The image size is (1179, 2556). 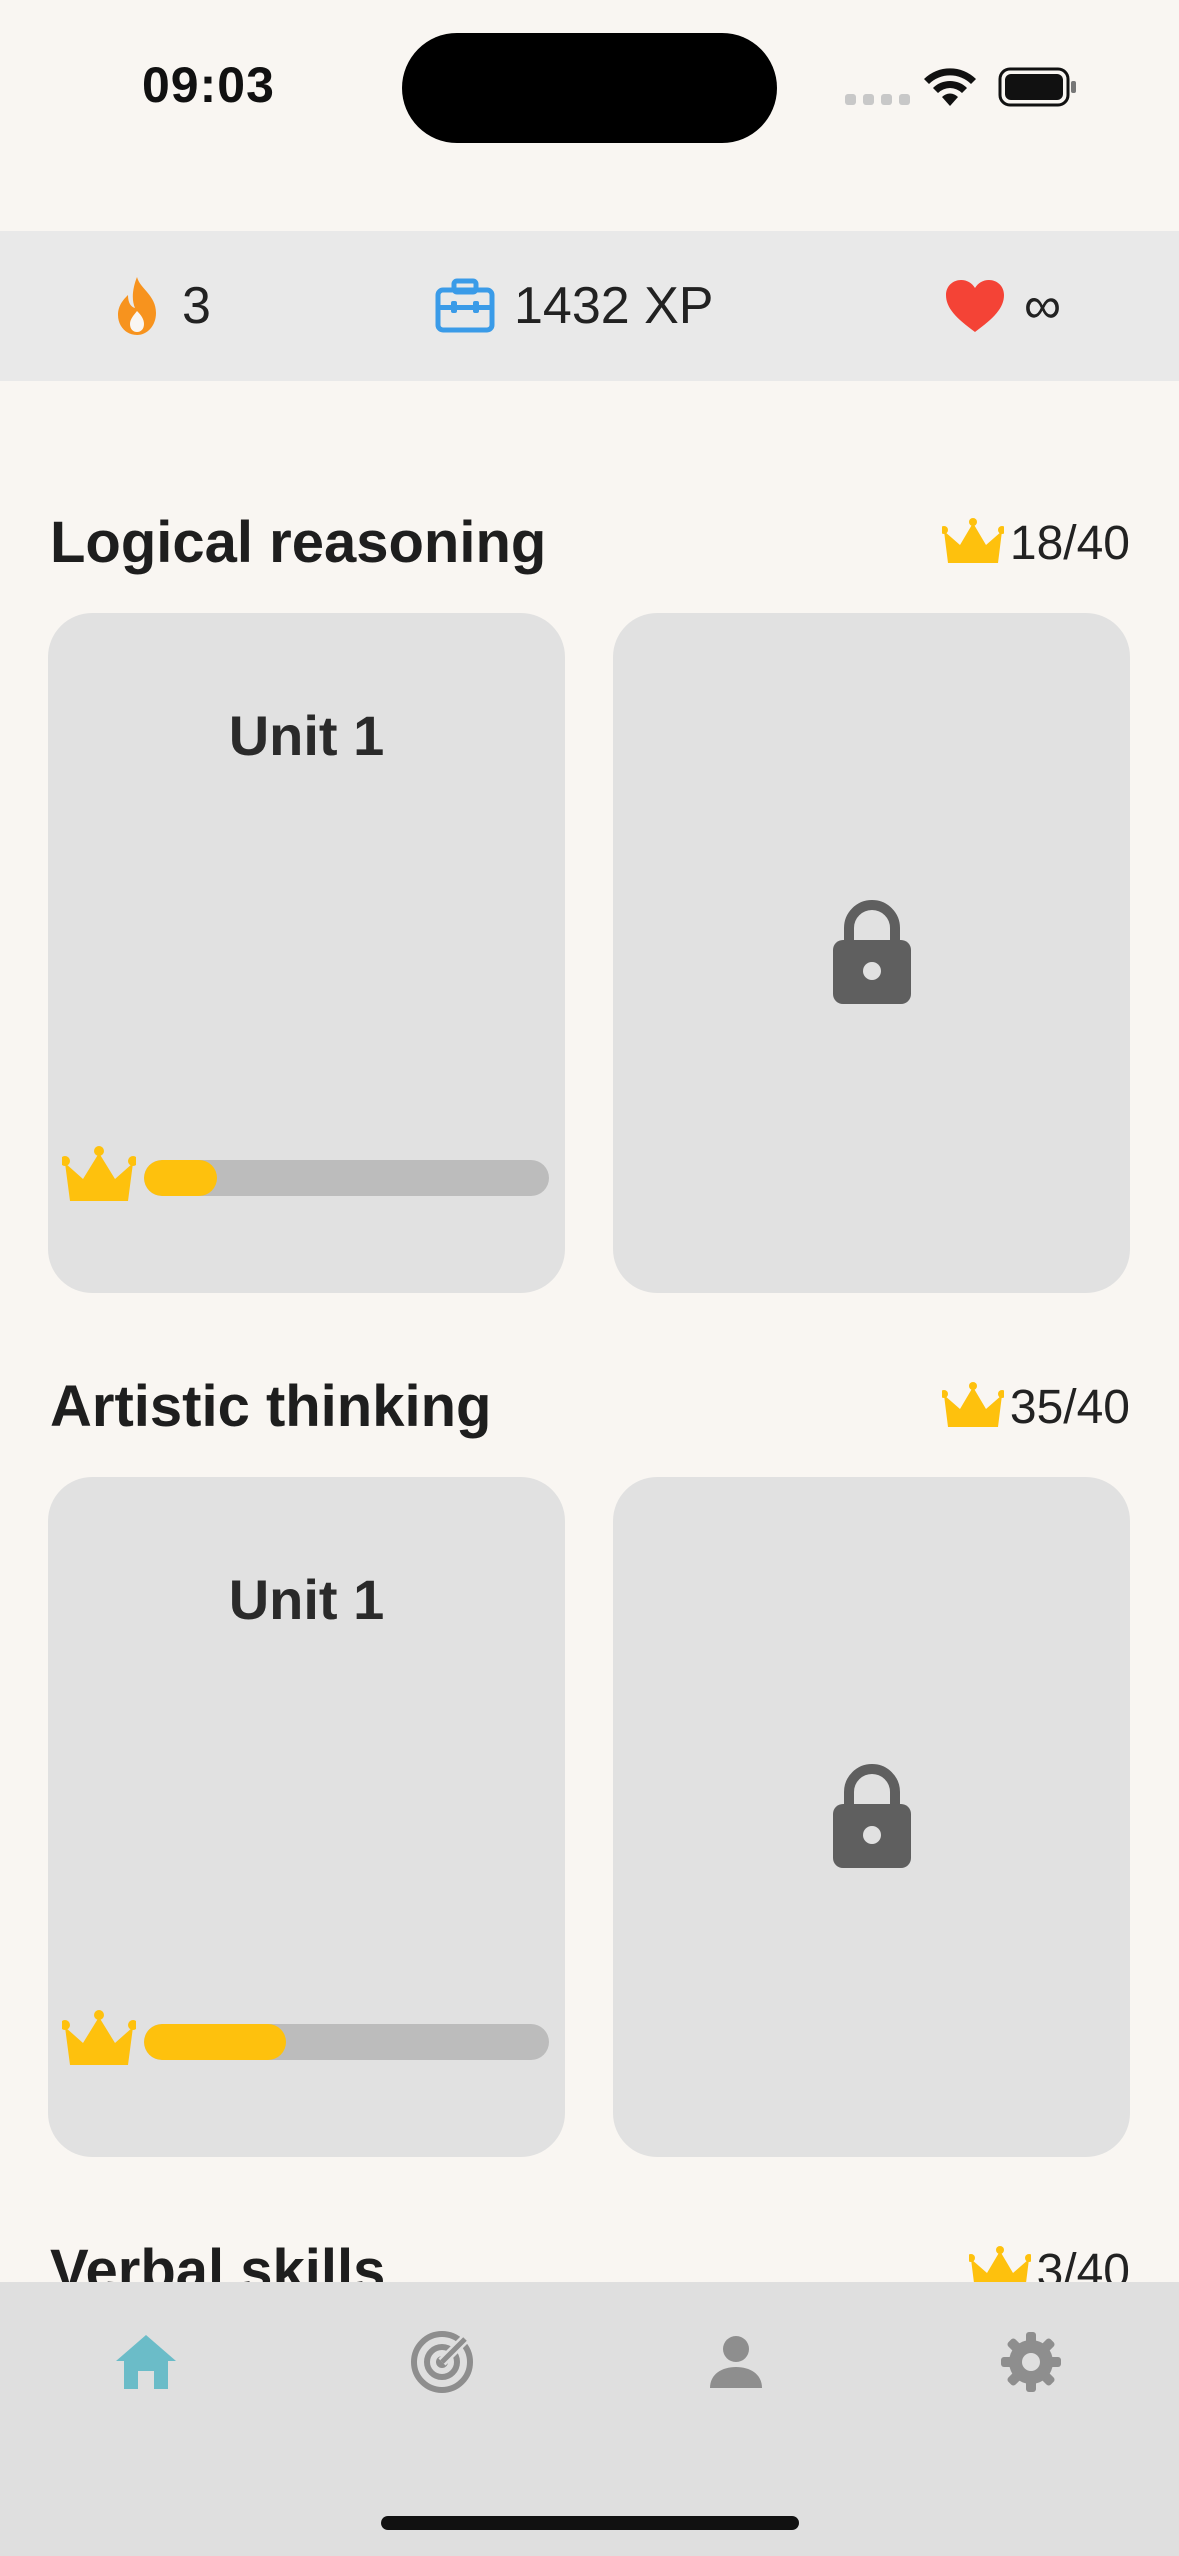 I want to click on tab-profile, so click(x=736, y=2362).